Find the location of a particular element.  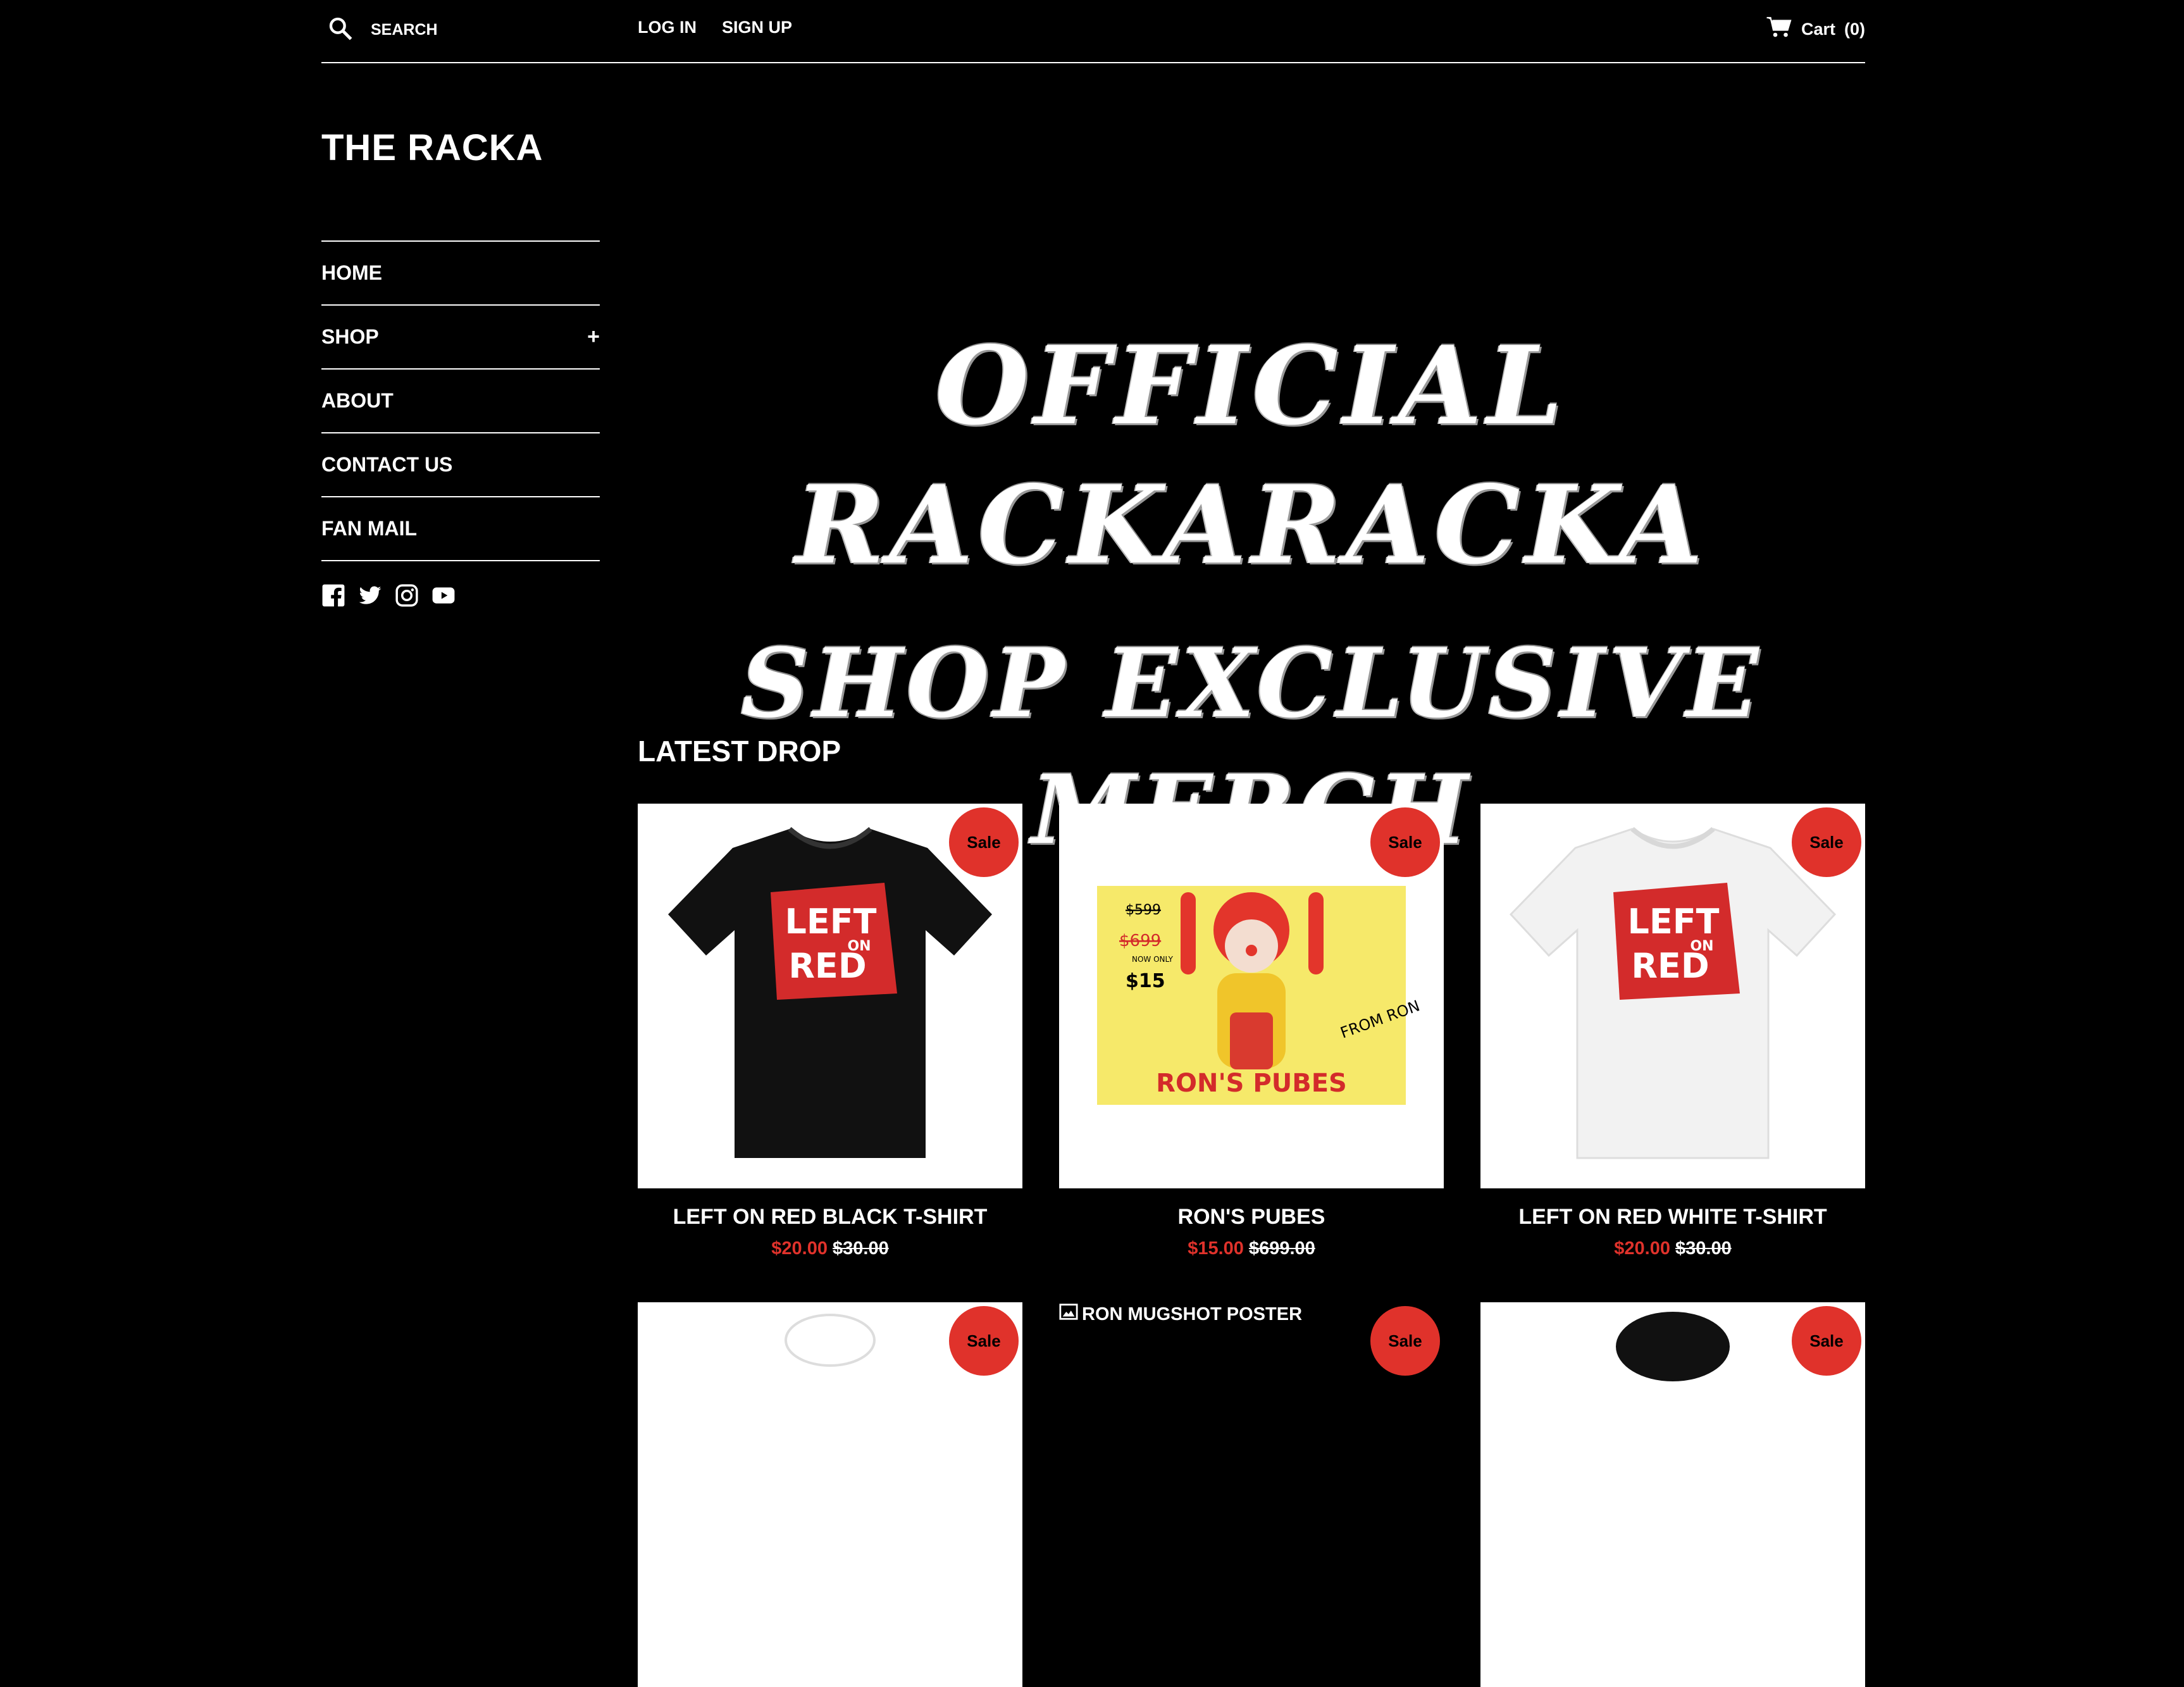

sidebar-item-label: FAN MAIL is located at coordinates (369, 528).